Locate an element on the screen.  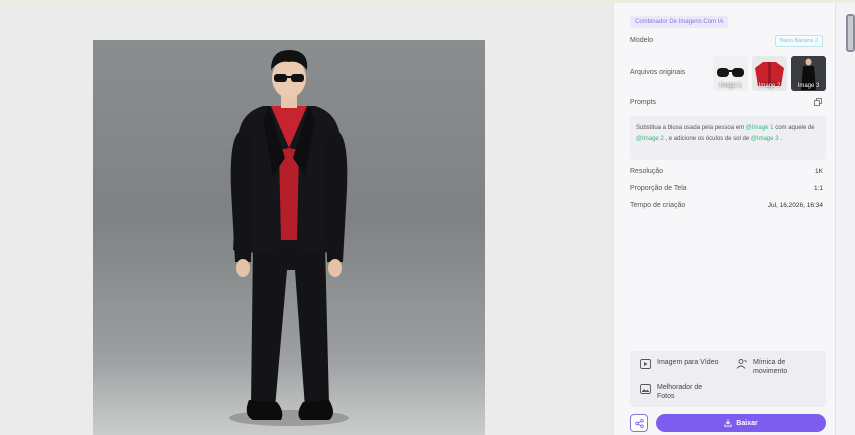
share-button is located at coordinates (639, 423).